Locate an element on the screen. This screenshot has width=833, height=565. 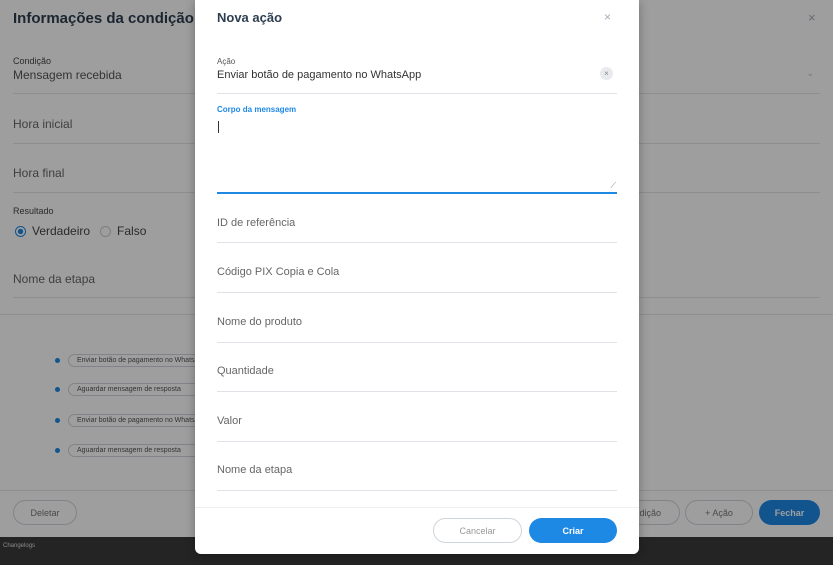
pix-code-placeholder: Código PIX Copia e Cola is located at coordinates (278, 272).